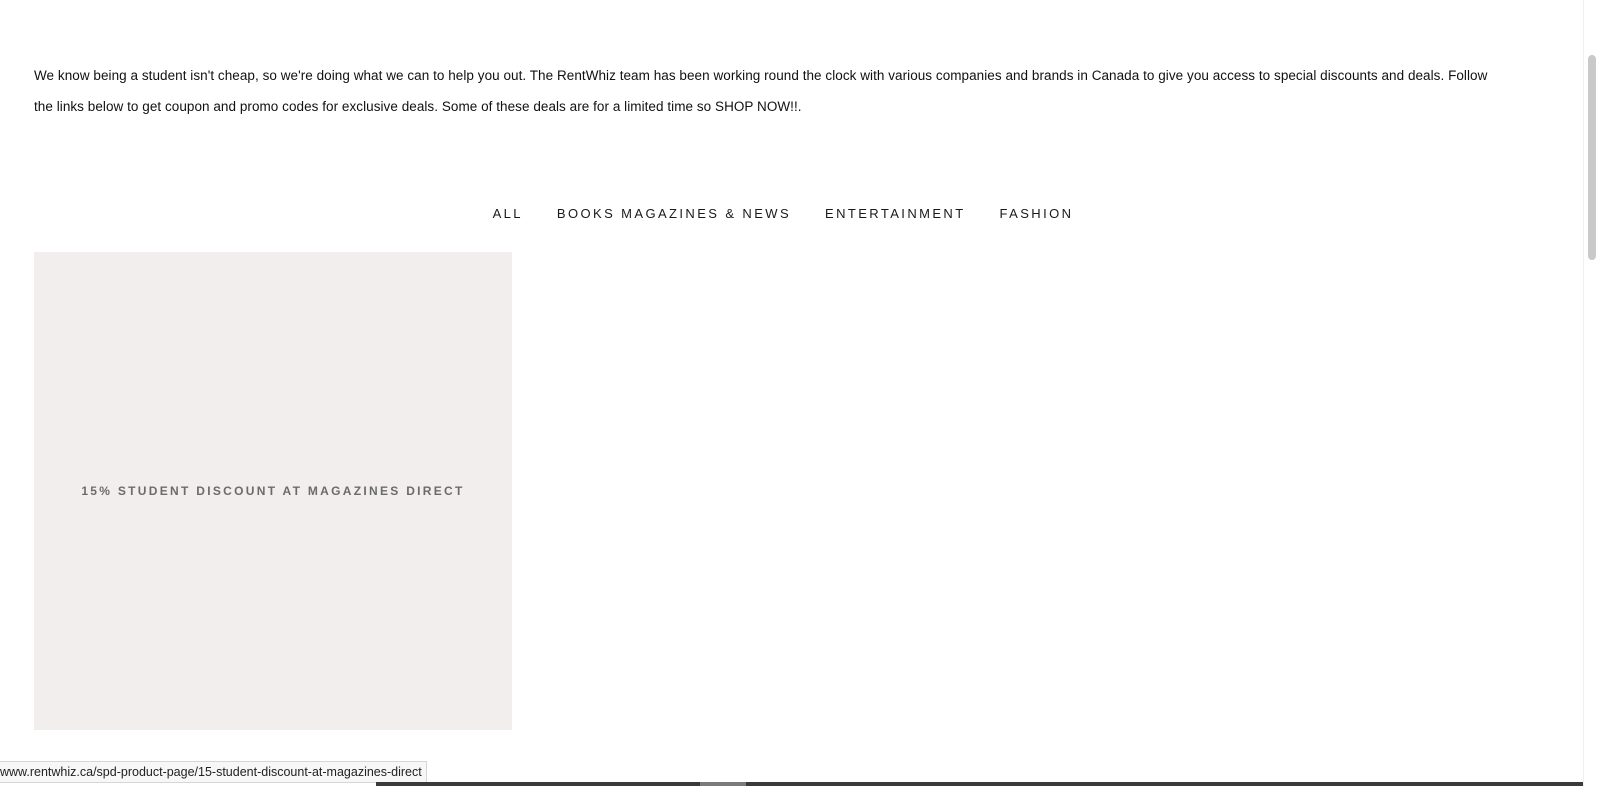 The width and height of the screenshot is (1600, 786). Describe the element at coordinates (1591, 393) in the screenshot. I see `vertical-scrollbar` at that location.